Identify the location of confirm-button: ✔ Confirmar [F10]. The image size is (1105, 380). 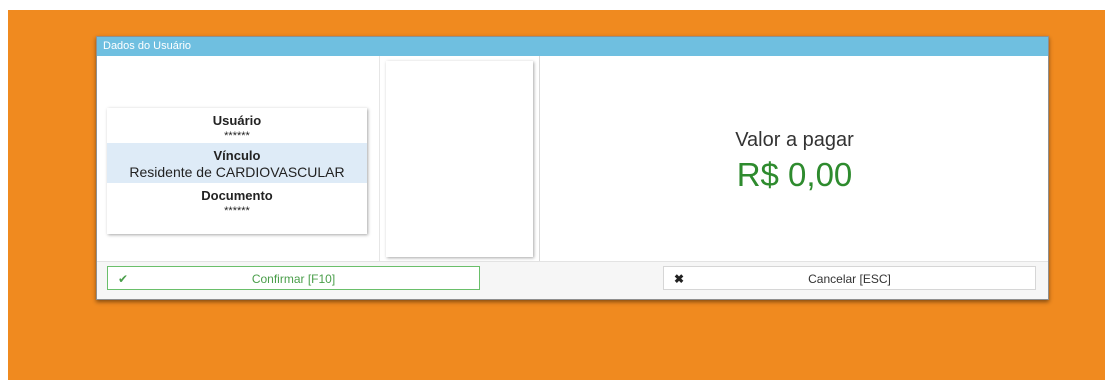
(293, 278).